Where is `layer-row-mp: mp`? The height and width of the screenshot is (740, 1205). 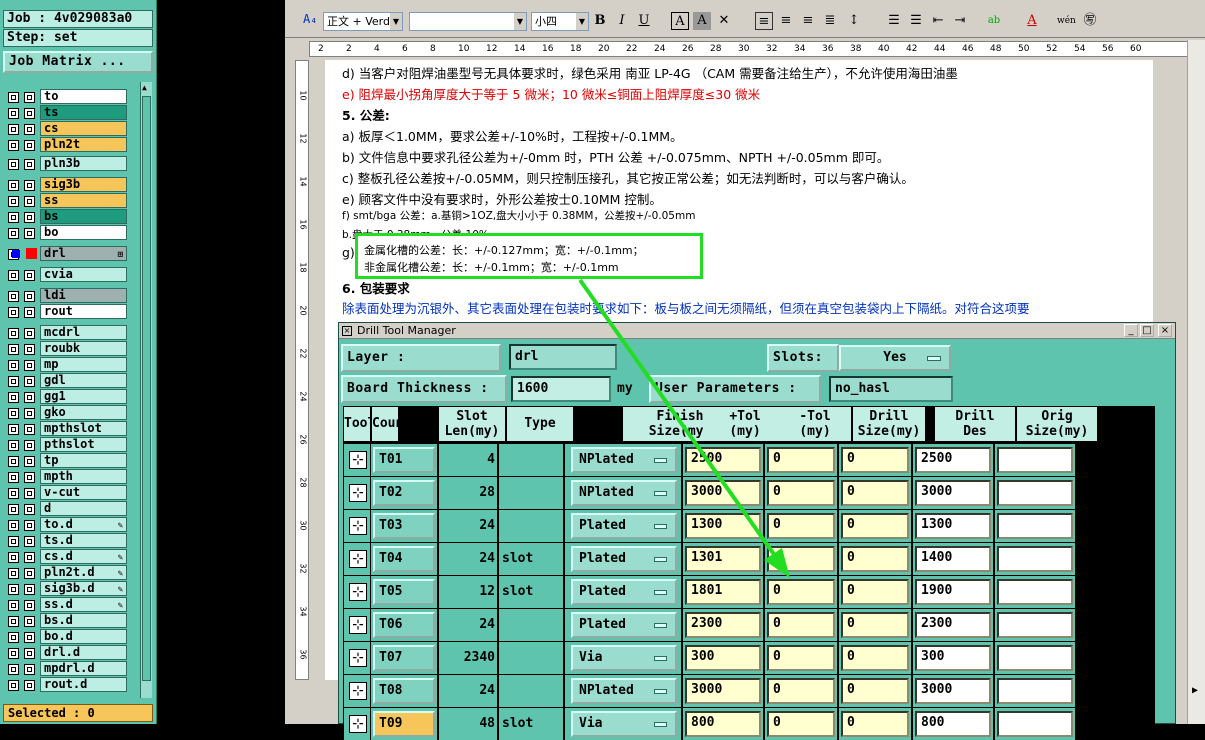
layer-row-mp: mp is located at coordinates (72, 365).